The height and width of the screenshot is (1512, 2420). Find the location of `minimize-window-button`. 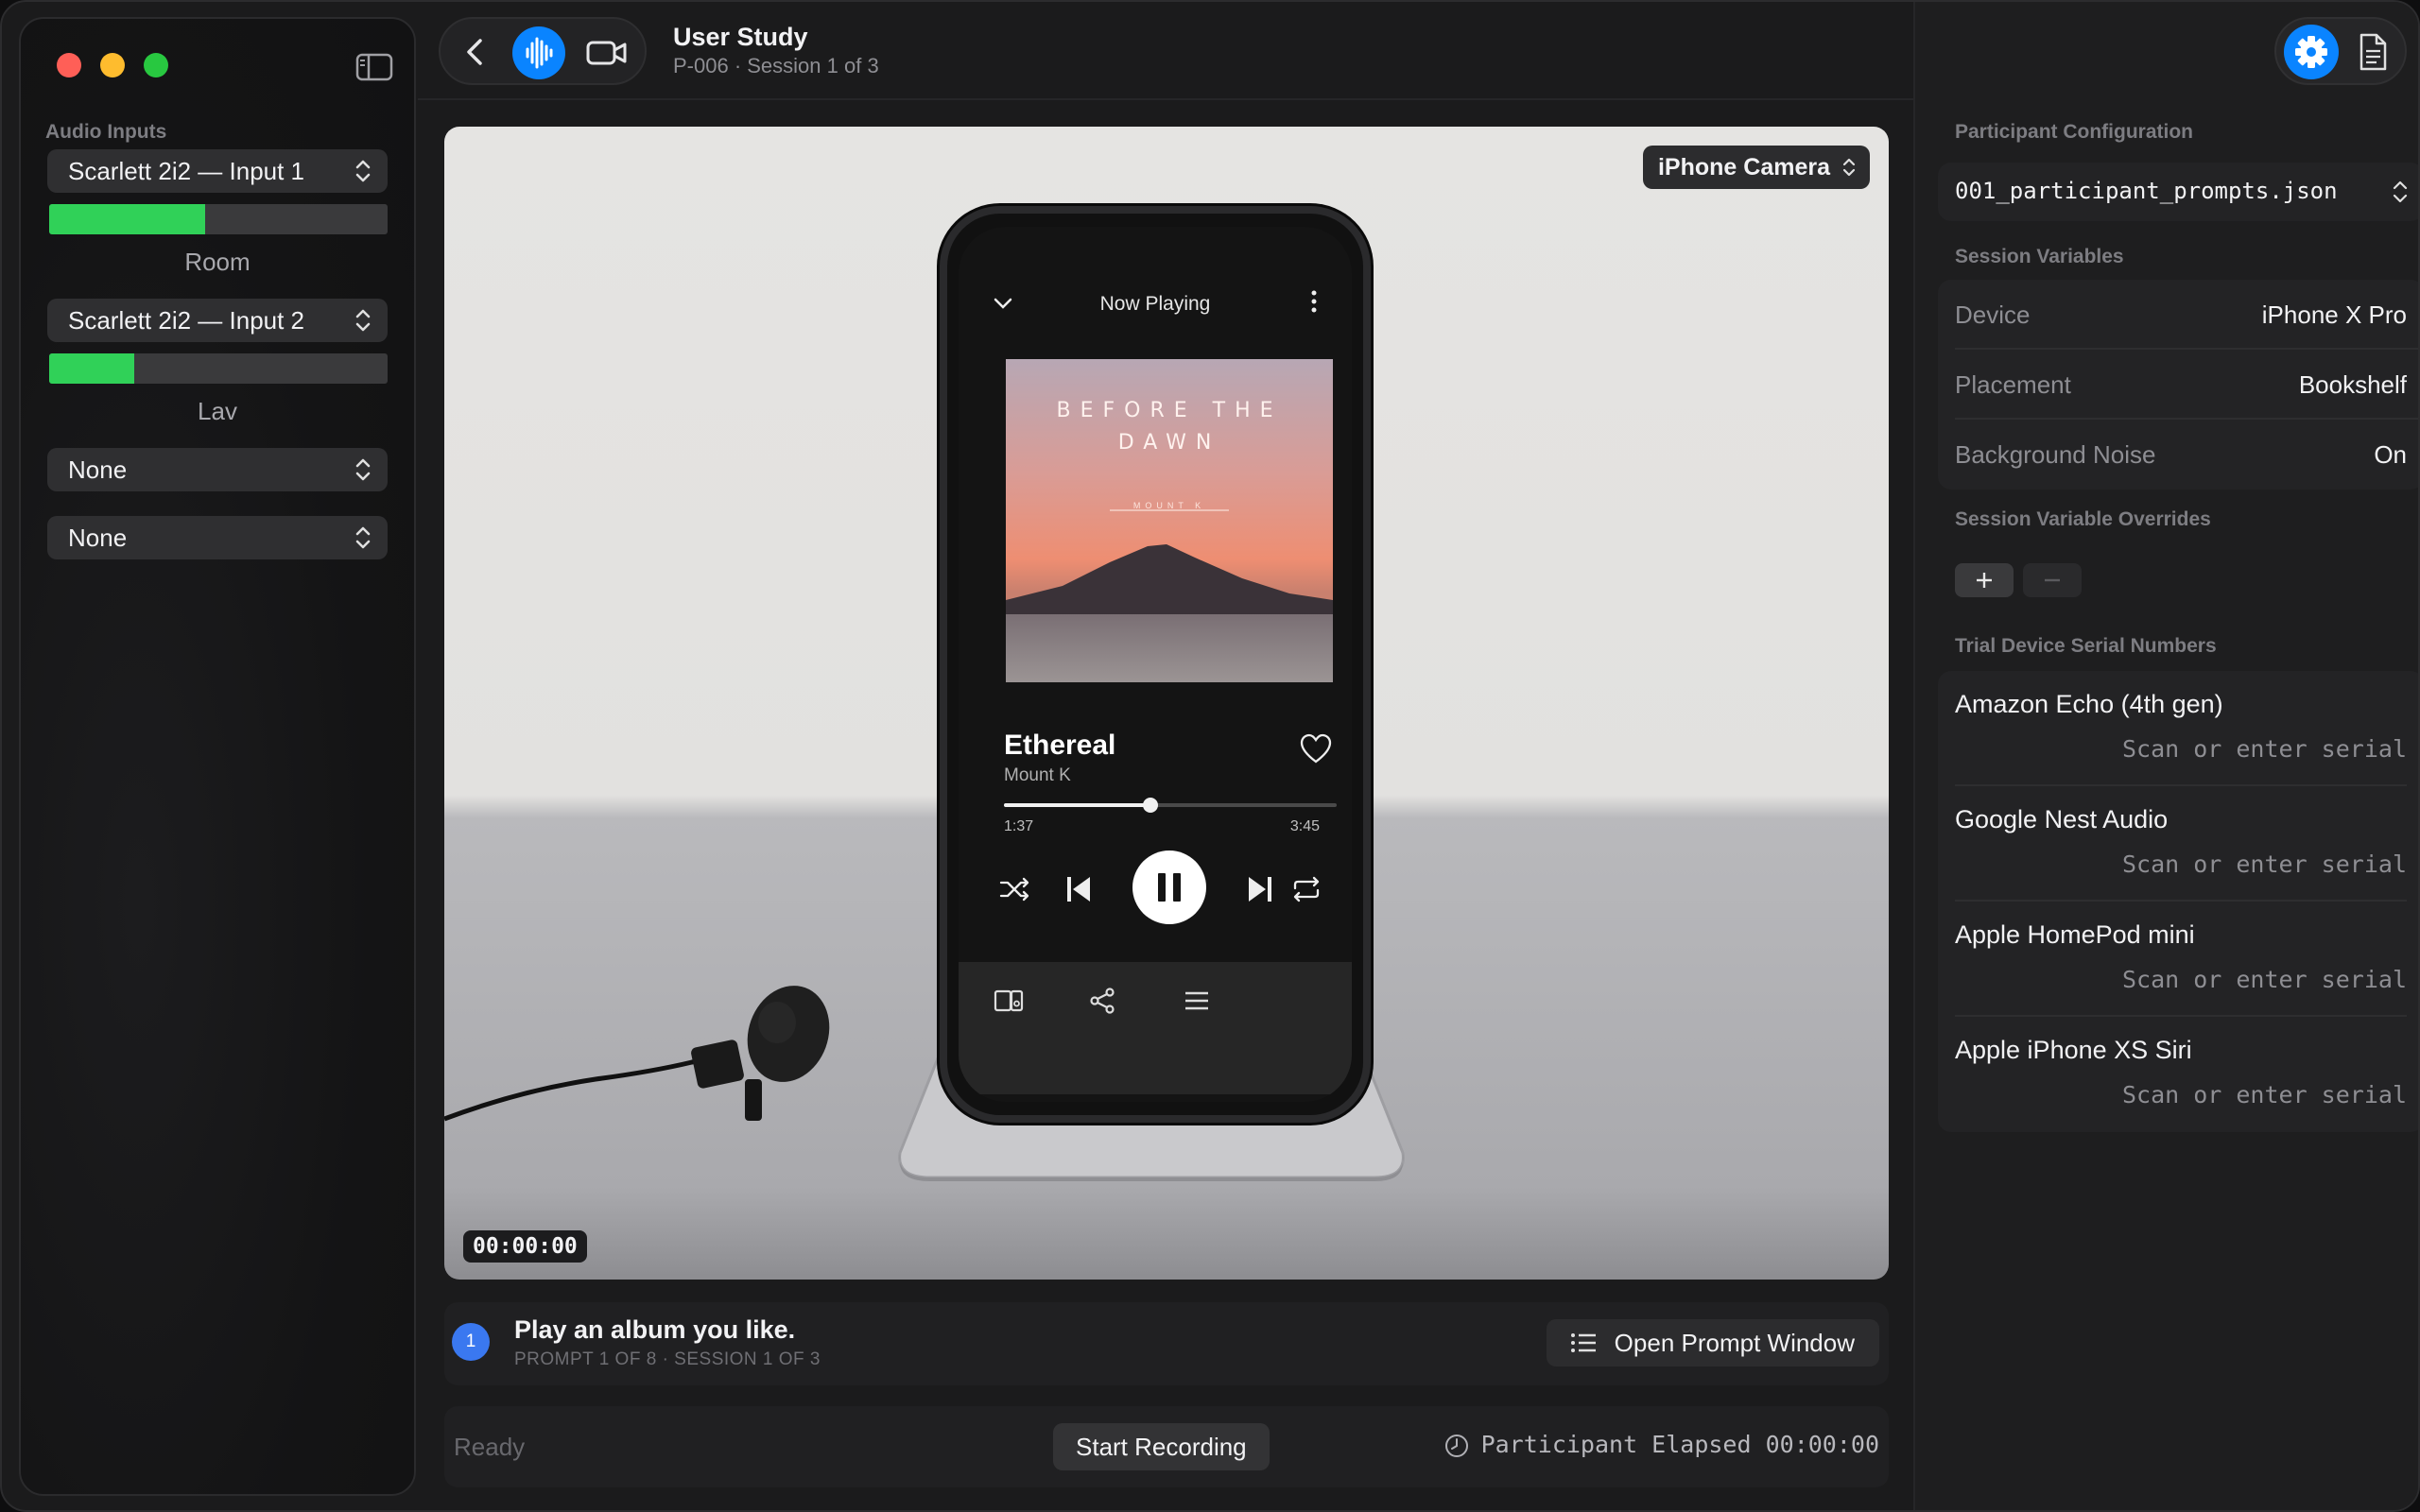

minimize-window-button is located at coordinates (112, 65).